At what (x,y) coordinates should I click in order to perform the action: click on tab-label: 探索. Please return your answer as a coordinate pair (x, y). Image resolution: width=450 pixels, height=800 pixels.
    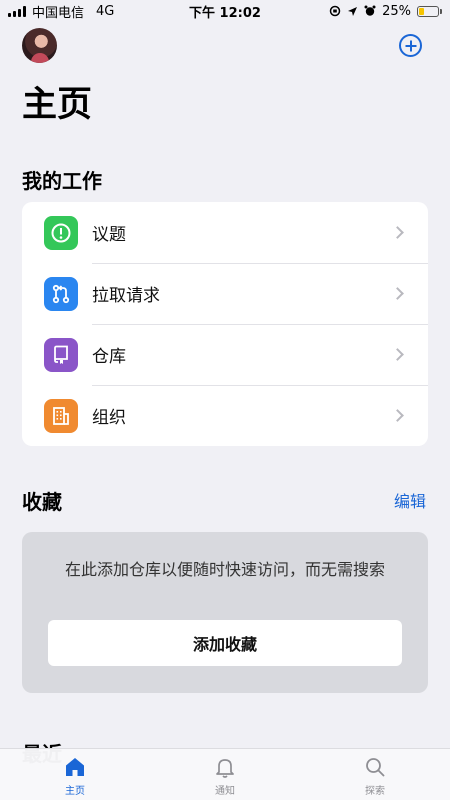
    Looking at the image, I should click on (375, 791).